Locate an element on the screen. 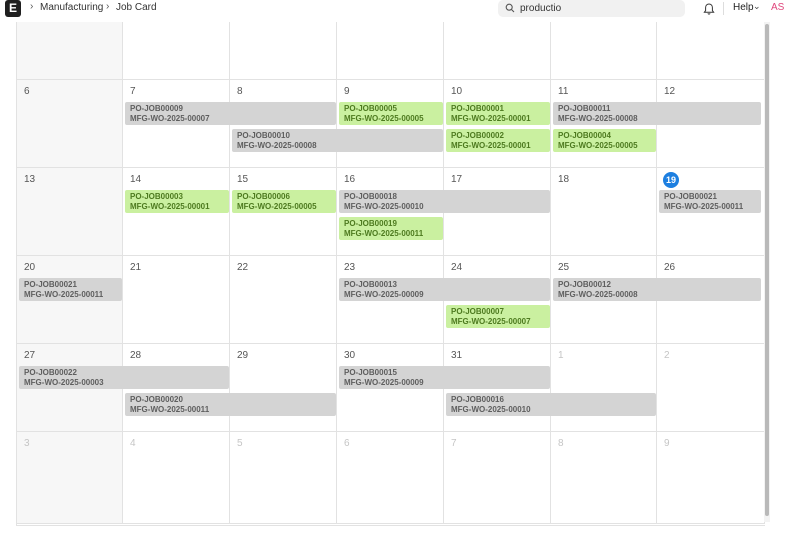 This screenshot has width=798, height=533. help-menu-button: Help is located at coordinates (743, 7).